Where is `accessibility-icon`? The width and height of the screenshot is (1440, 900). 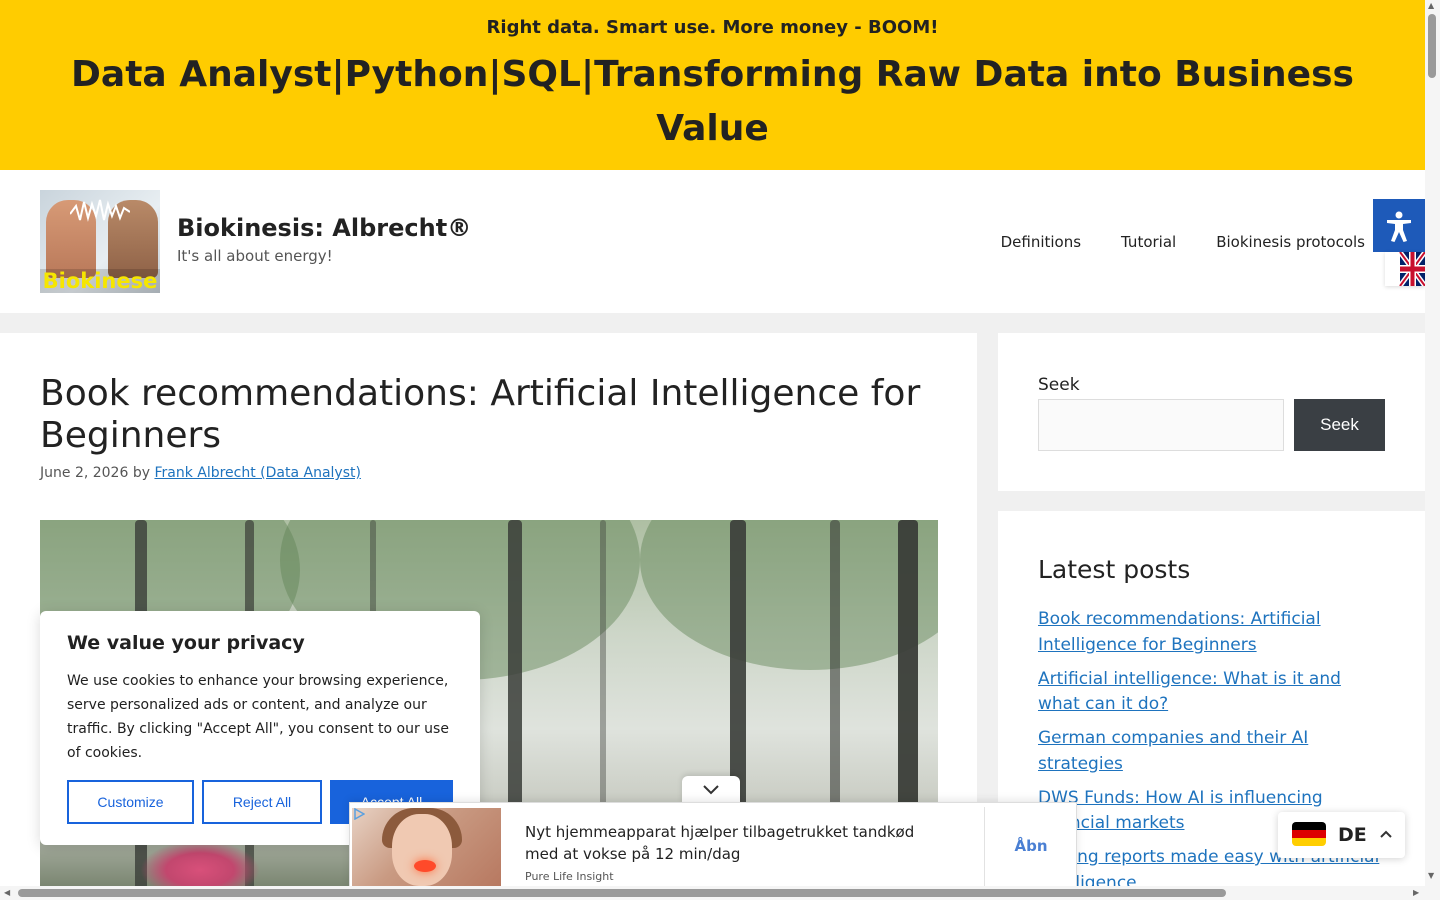 accessibility-icon is located at coordinates (1399, 226).